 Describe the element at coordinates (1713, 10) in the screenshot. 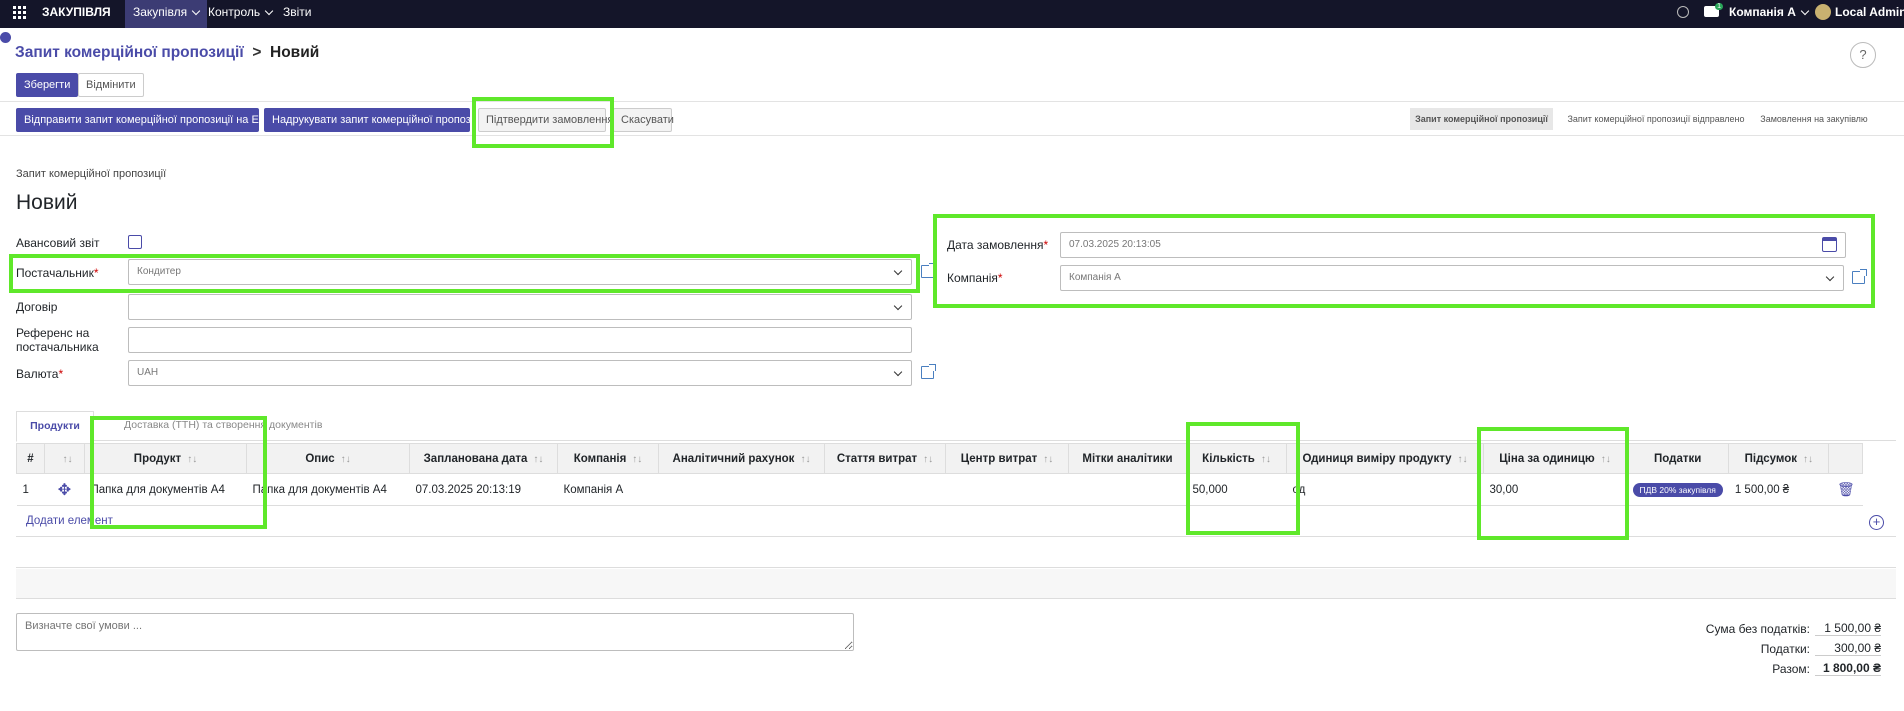

I see `chat-icon: 1` at that location.